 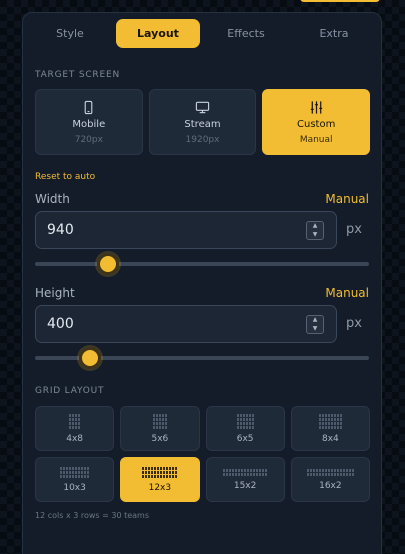 What do you see at coordinates (245, 438) in the screenshot?
I see `grid-option-label: 6x5` at bounding box center [245, 438].